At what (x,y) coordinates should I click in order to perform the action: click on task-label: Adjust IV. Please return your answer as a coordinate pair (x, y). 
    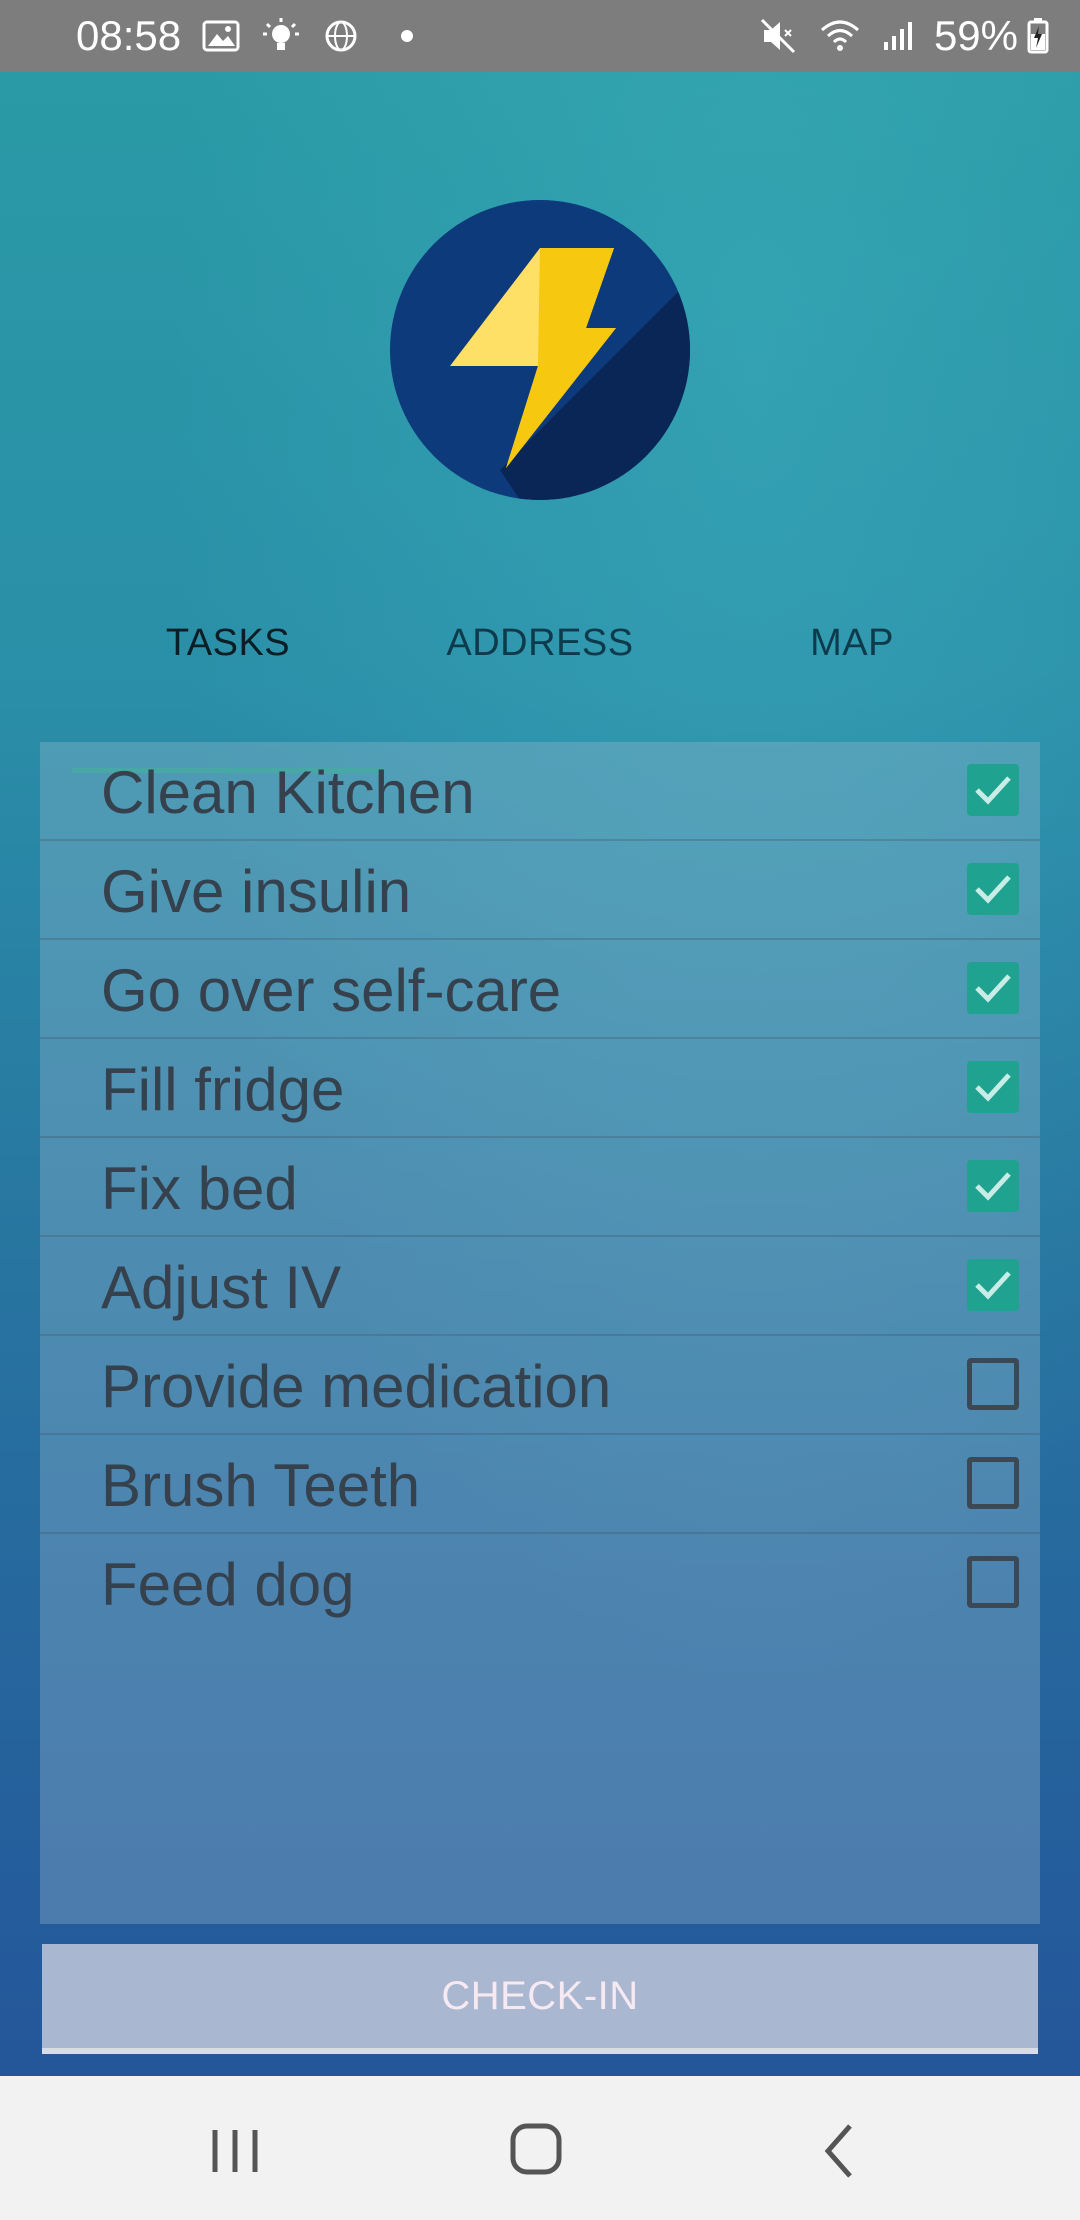
    Looking at the image, I should click on (221, 1287).